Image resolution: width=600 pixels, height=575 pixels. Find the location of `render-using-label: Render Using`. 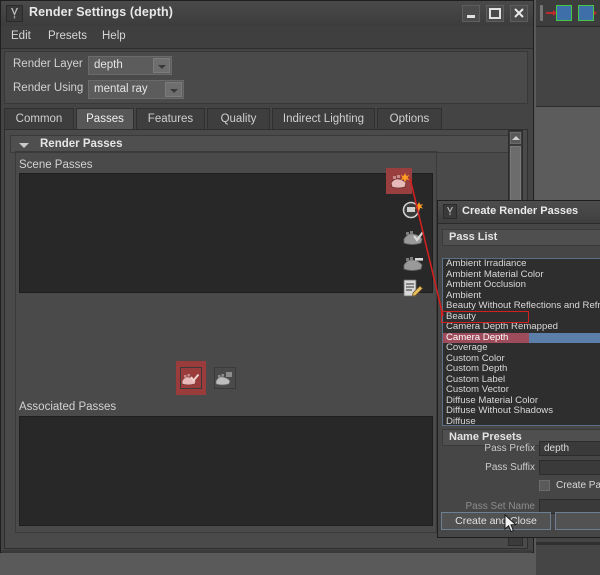

render-using-label: Render Using is located at coordinates (48, 88).